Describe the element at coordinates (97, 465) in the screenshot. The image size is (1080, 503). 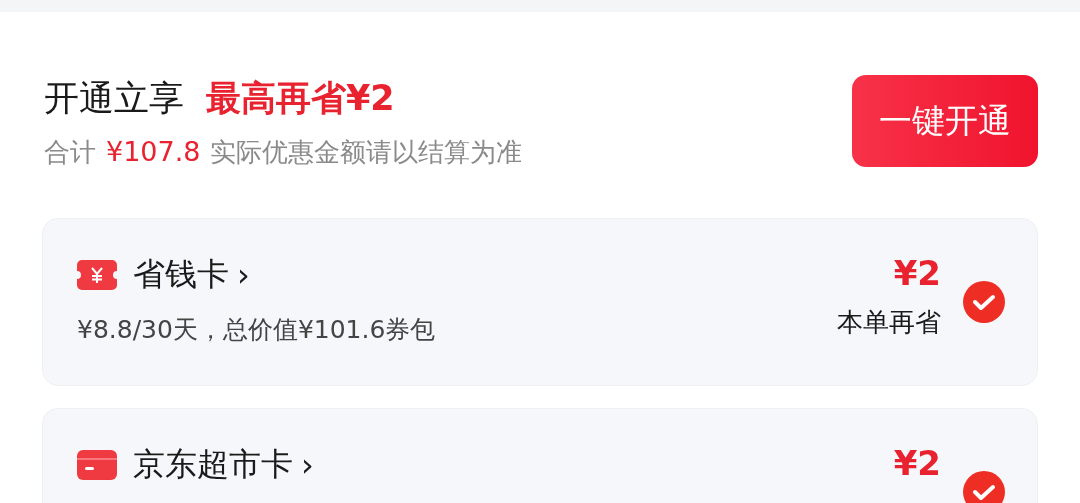
I see `card-icon` at that location.